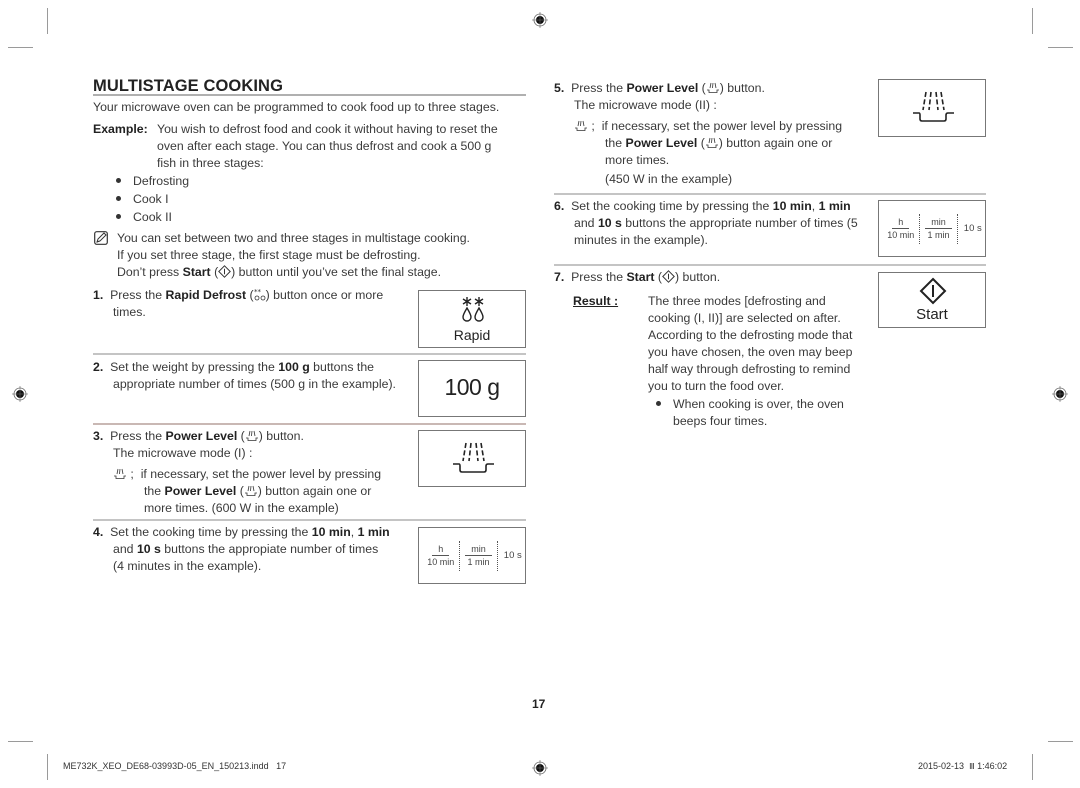 This screenshot has height=788, width=1080. I want to click on rapid-defrost-panel: Rapid, so click(472, 319).